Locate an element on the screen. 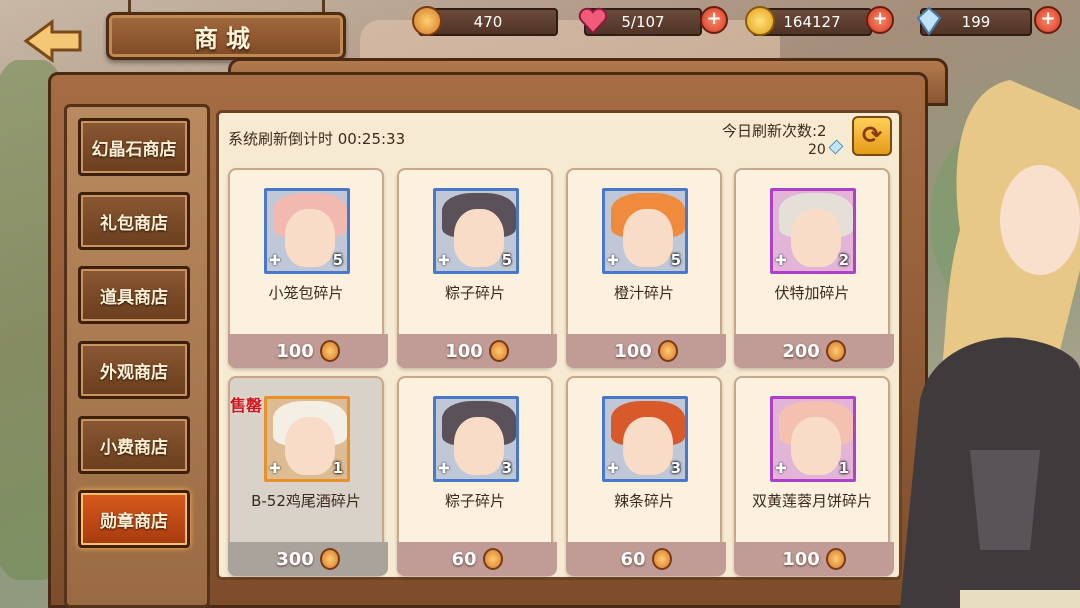 The width and height of the screenshot is (1080, 608). page-title: 商城 is located at coordinates (226, 38).